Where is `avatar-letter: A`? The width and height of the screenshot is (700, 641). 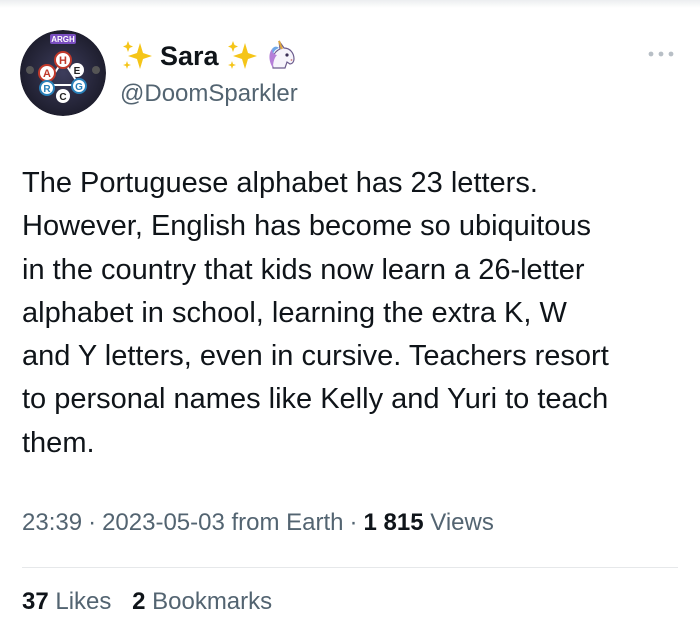 avatar-letter: A is located at coordinates (47, 74).